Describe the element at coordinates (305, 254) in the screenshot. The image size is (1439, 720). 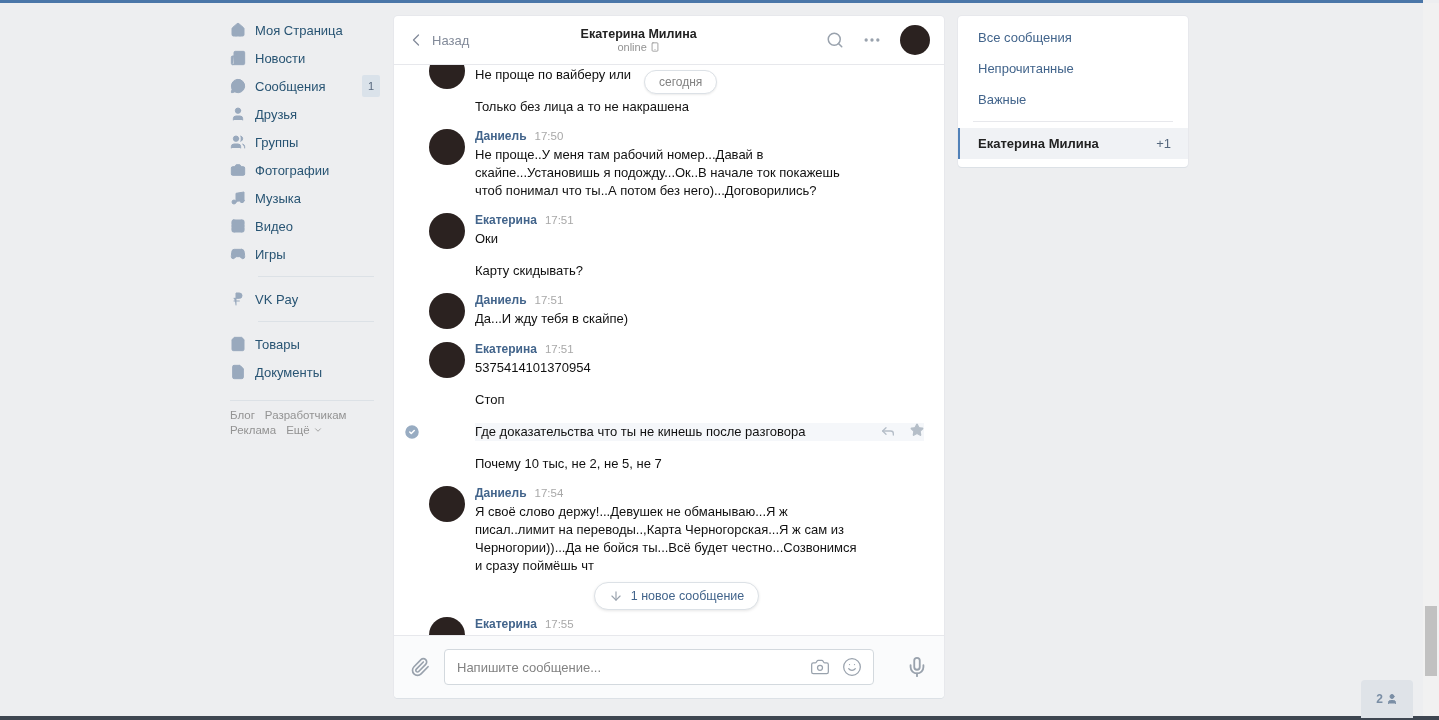
I see `nav-item: Игры` at that location.